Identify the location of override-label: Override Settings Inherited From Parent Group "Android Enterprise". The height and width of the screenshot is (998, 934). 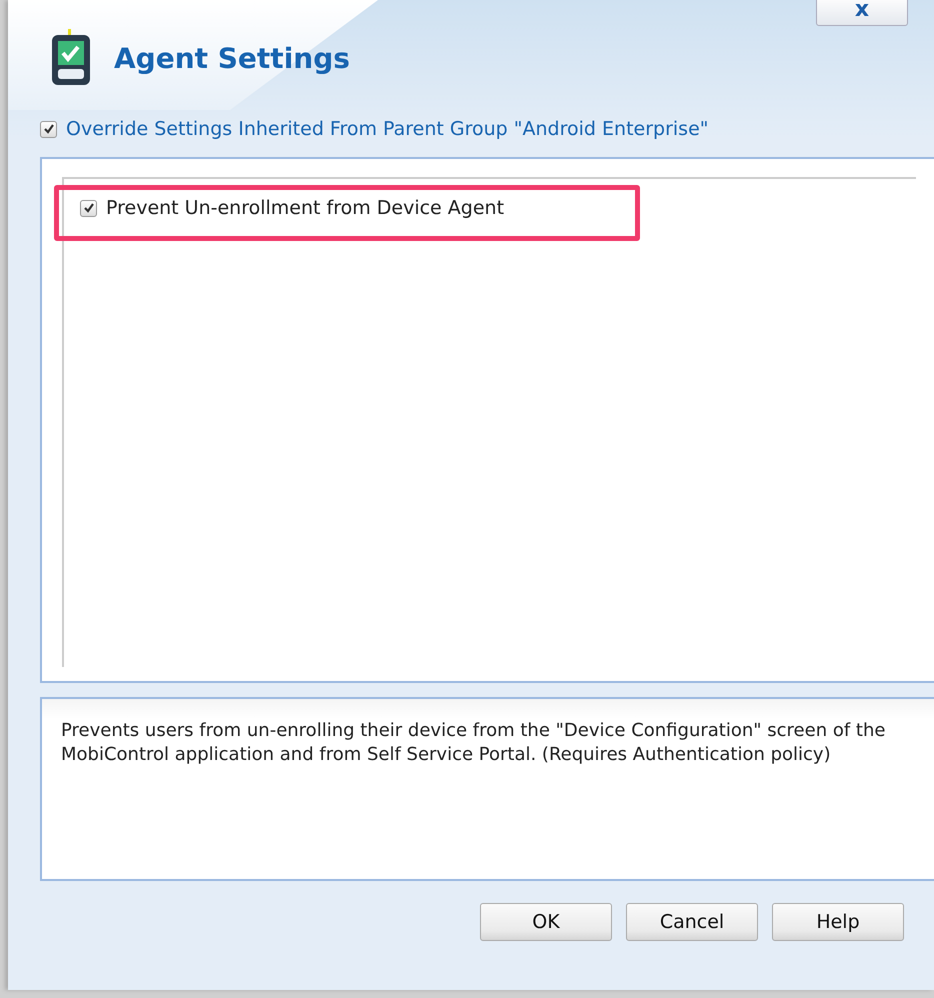
(387, 129).